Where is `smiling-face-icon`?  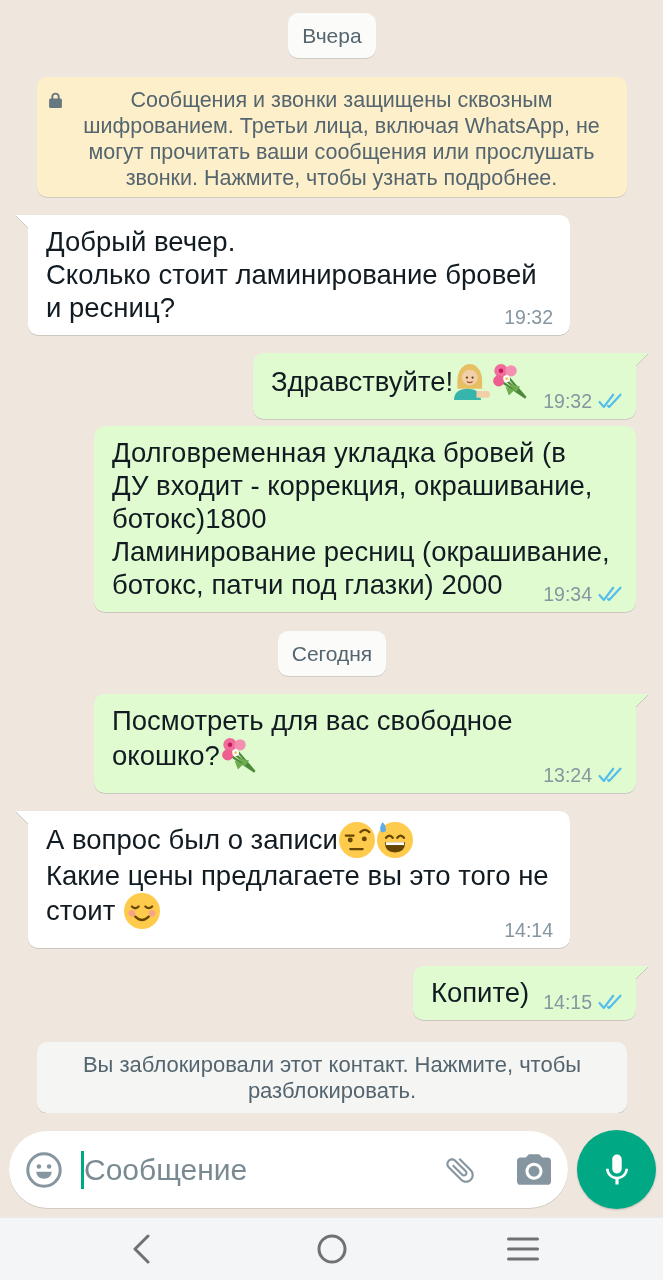 smiling-face-icon is located at coordinates (141, 911).